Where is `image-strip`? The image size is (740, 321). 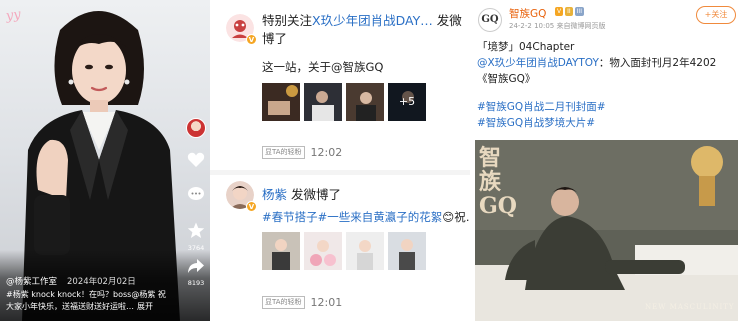
image-strip is located at coordinates (344, 251).